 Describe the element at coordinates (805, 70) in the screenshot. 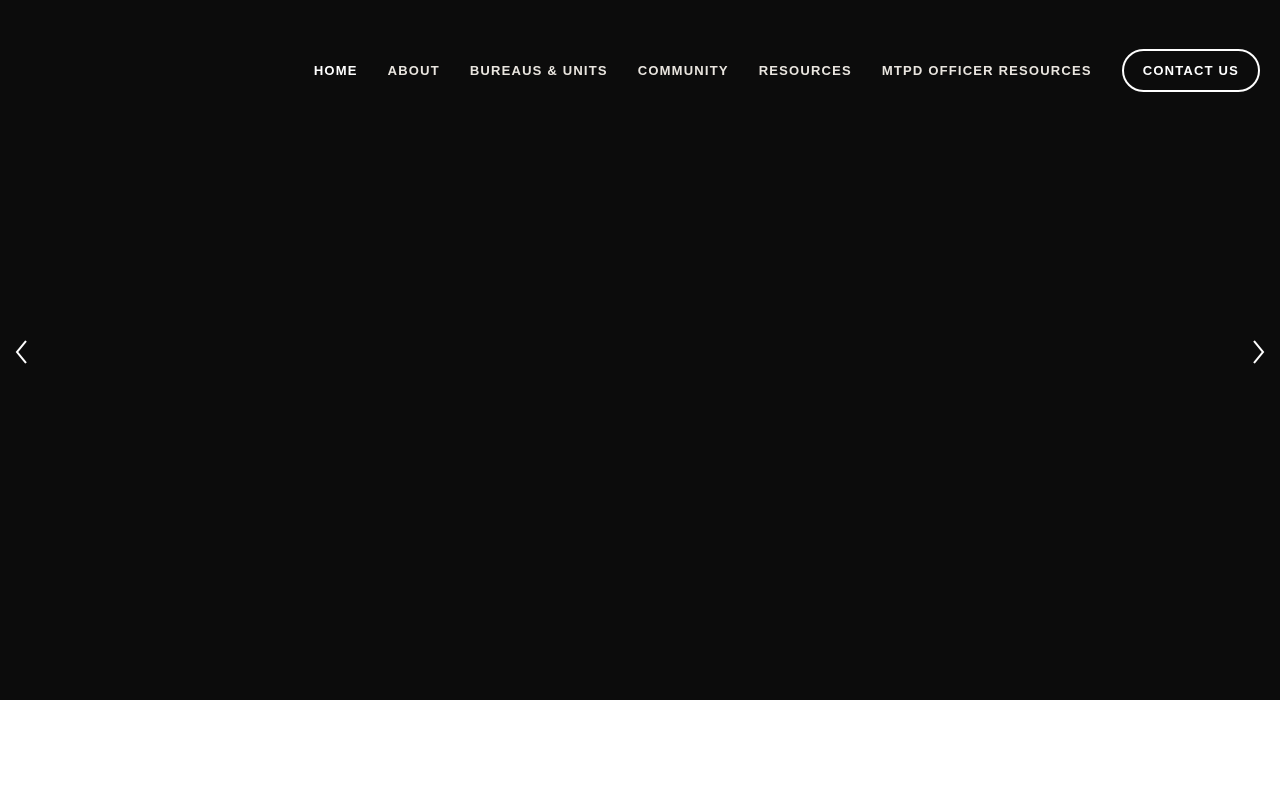

I see `nav-item-resources: RESOURCES` at that location.